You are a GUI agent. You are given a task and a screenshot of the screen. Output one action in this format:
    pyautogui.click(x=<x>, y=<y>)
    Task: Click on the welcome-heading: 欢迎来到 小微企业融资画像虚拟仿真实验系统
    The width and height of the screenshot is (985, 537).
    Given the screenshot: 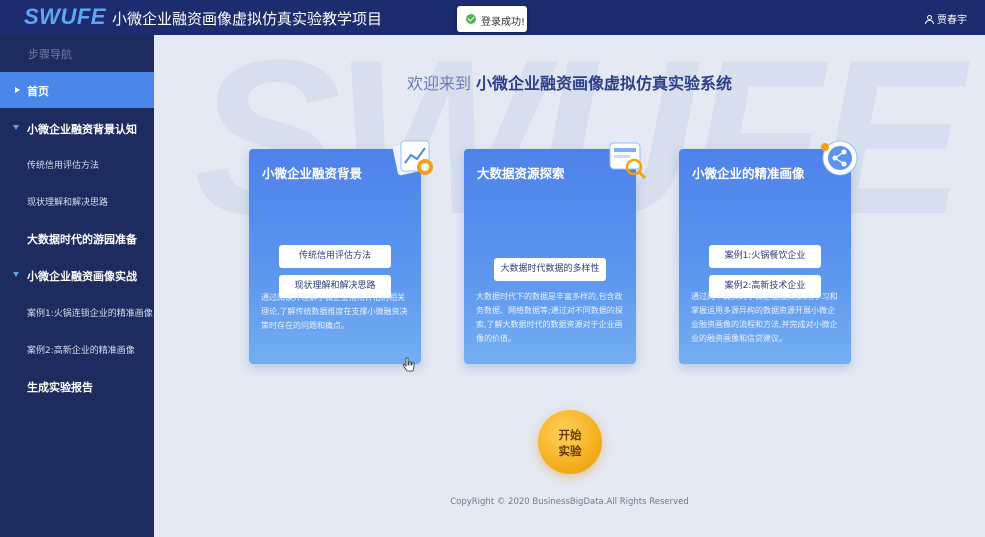 What is the action you would take?
    pyautogui.click(x=569, y=83)
    